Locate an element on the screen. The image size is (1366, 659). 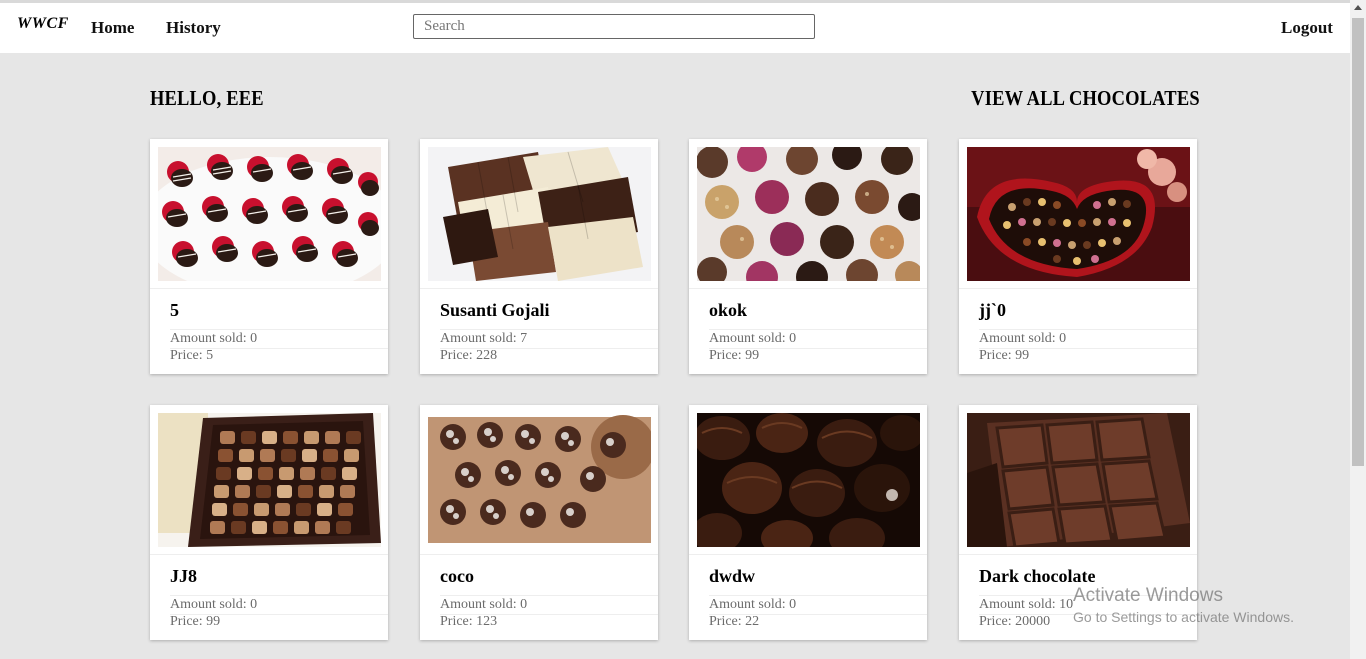
product-price: Price: 20000 is located at coordinates (1015, 621).